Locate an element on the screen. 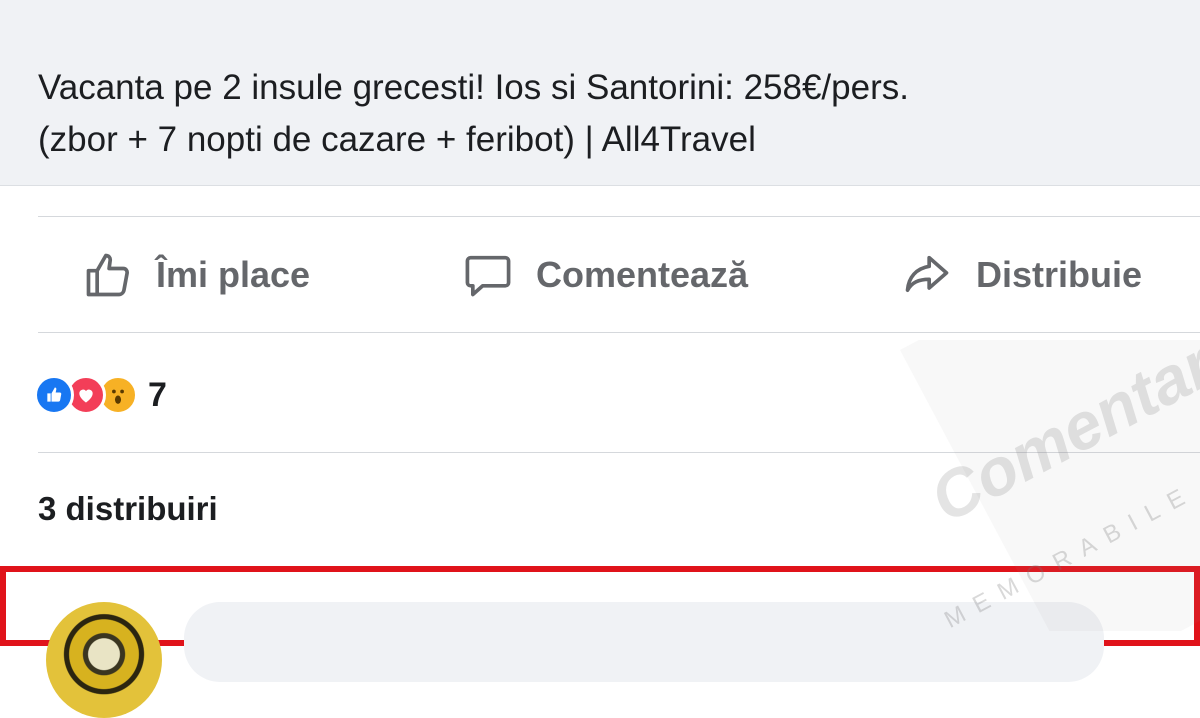  comment-button: Comentează is located at coordinates (605, 275).